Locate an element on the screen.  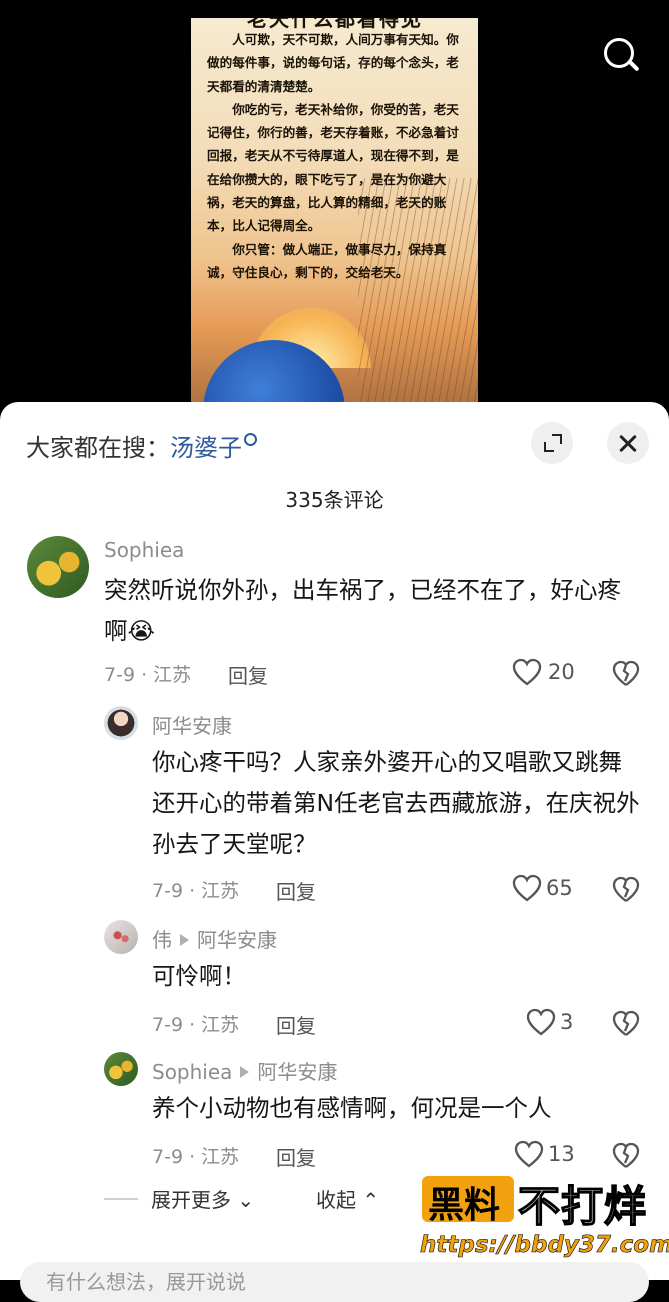
watermark-url: https://bbdy37.com is located at coordinates (544, 1245).